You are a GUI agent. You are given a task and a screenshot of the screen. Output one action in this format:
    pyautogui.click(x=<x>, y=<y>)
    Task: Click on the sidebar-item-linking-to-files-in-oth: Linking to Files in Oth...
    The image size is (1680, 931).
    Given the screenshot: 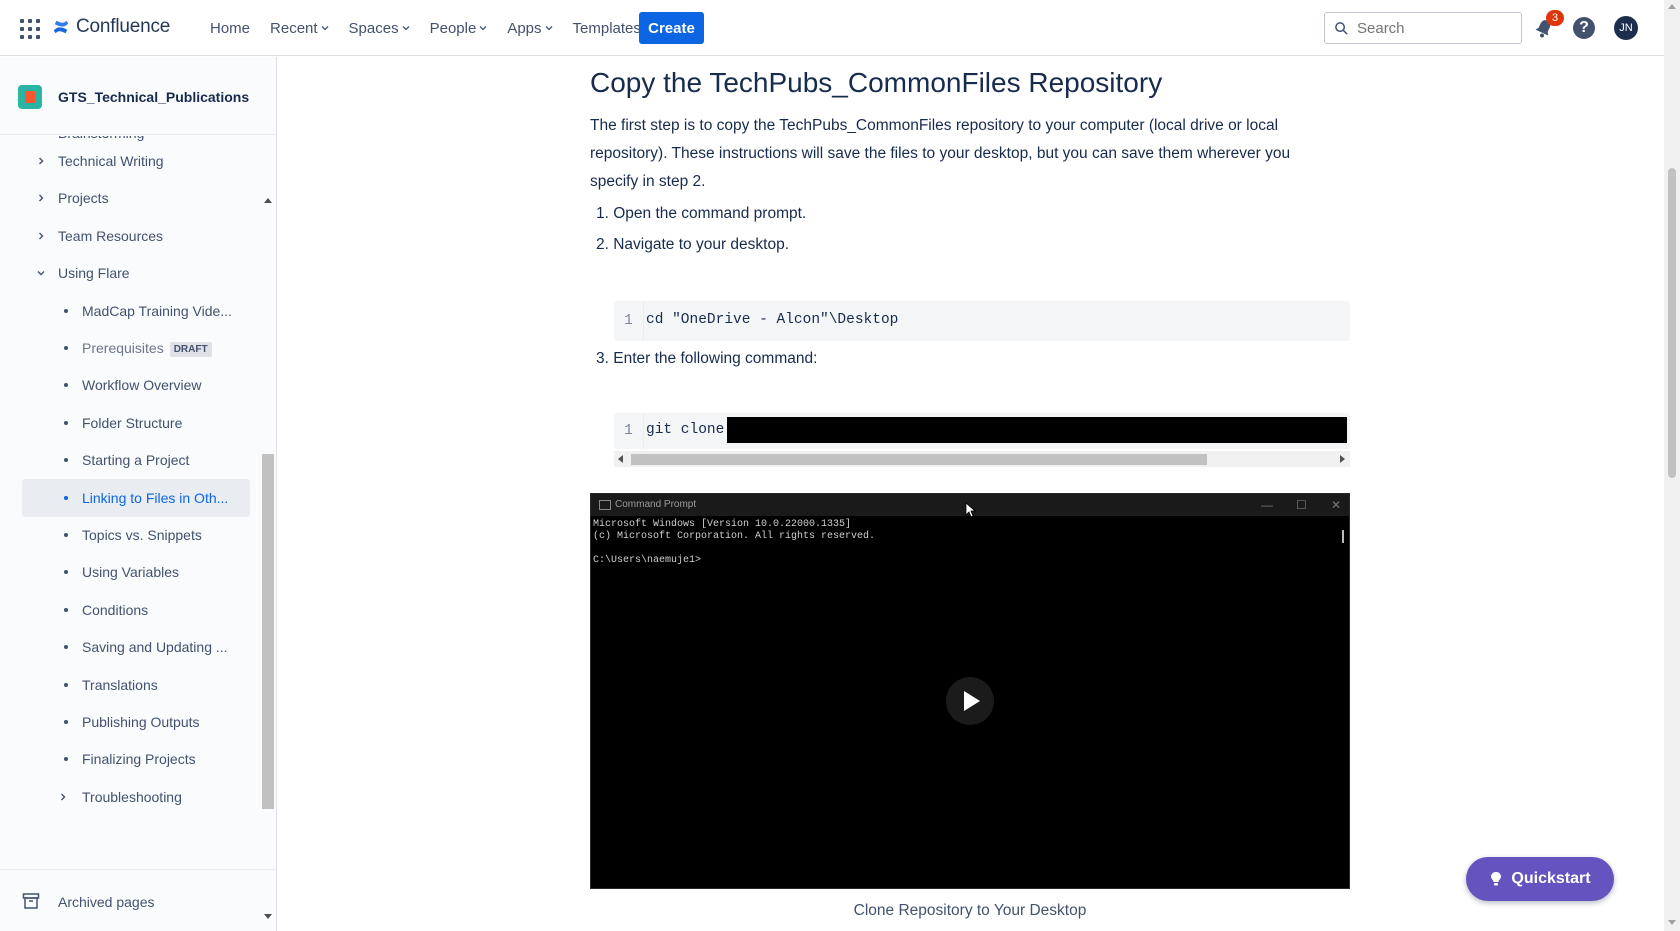 What is the action you would take?
    pyautogui.click(x=136, y=497)
    